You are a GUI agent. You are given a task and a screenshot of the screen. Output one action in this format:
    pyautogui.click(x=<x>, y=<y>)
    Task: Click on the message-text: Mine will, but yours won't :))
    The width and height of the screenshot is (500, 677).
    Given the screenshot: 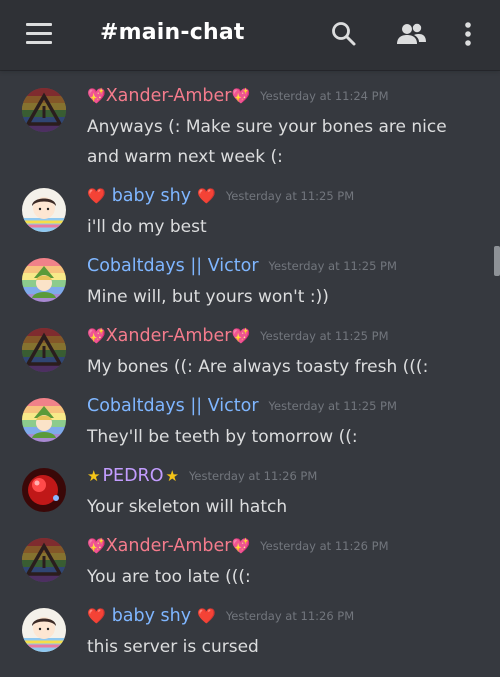 What is the action you would take?
    pyautogui.click(x=208, y=297)
    